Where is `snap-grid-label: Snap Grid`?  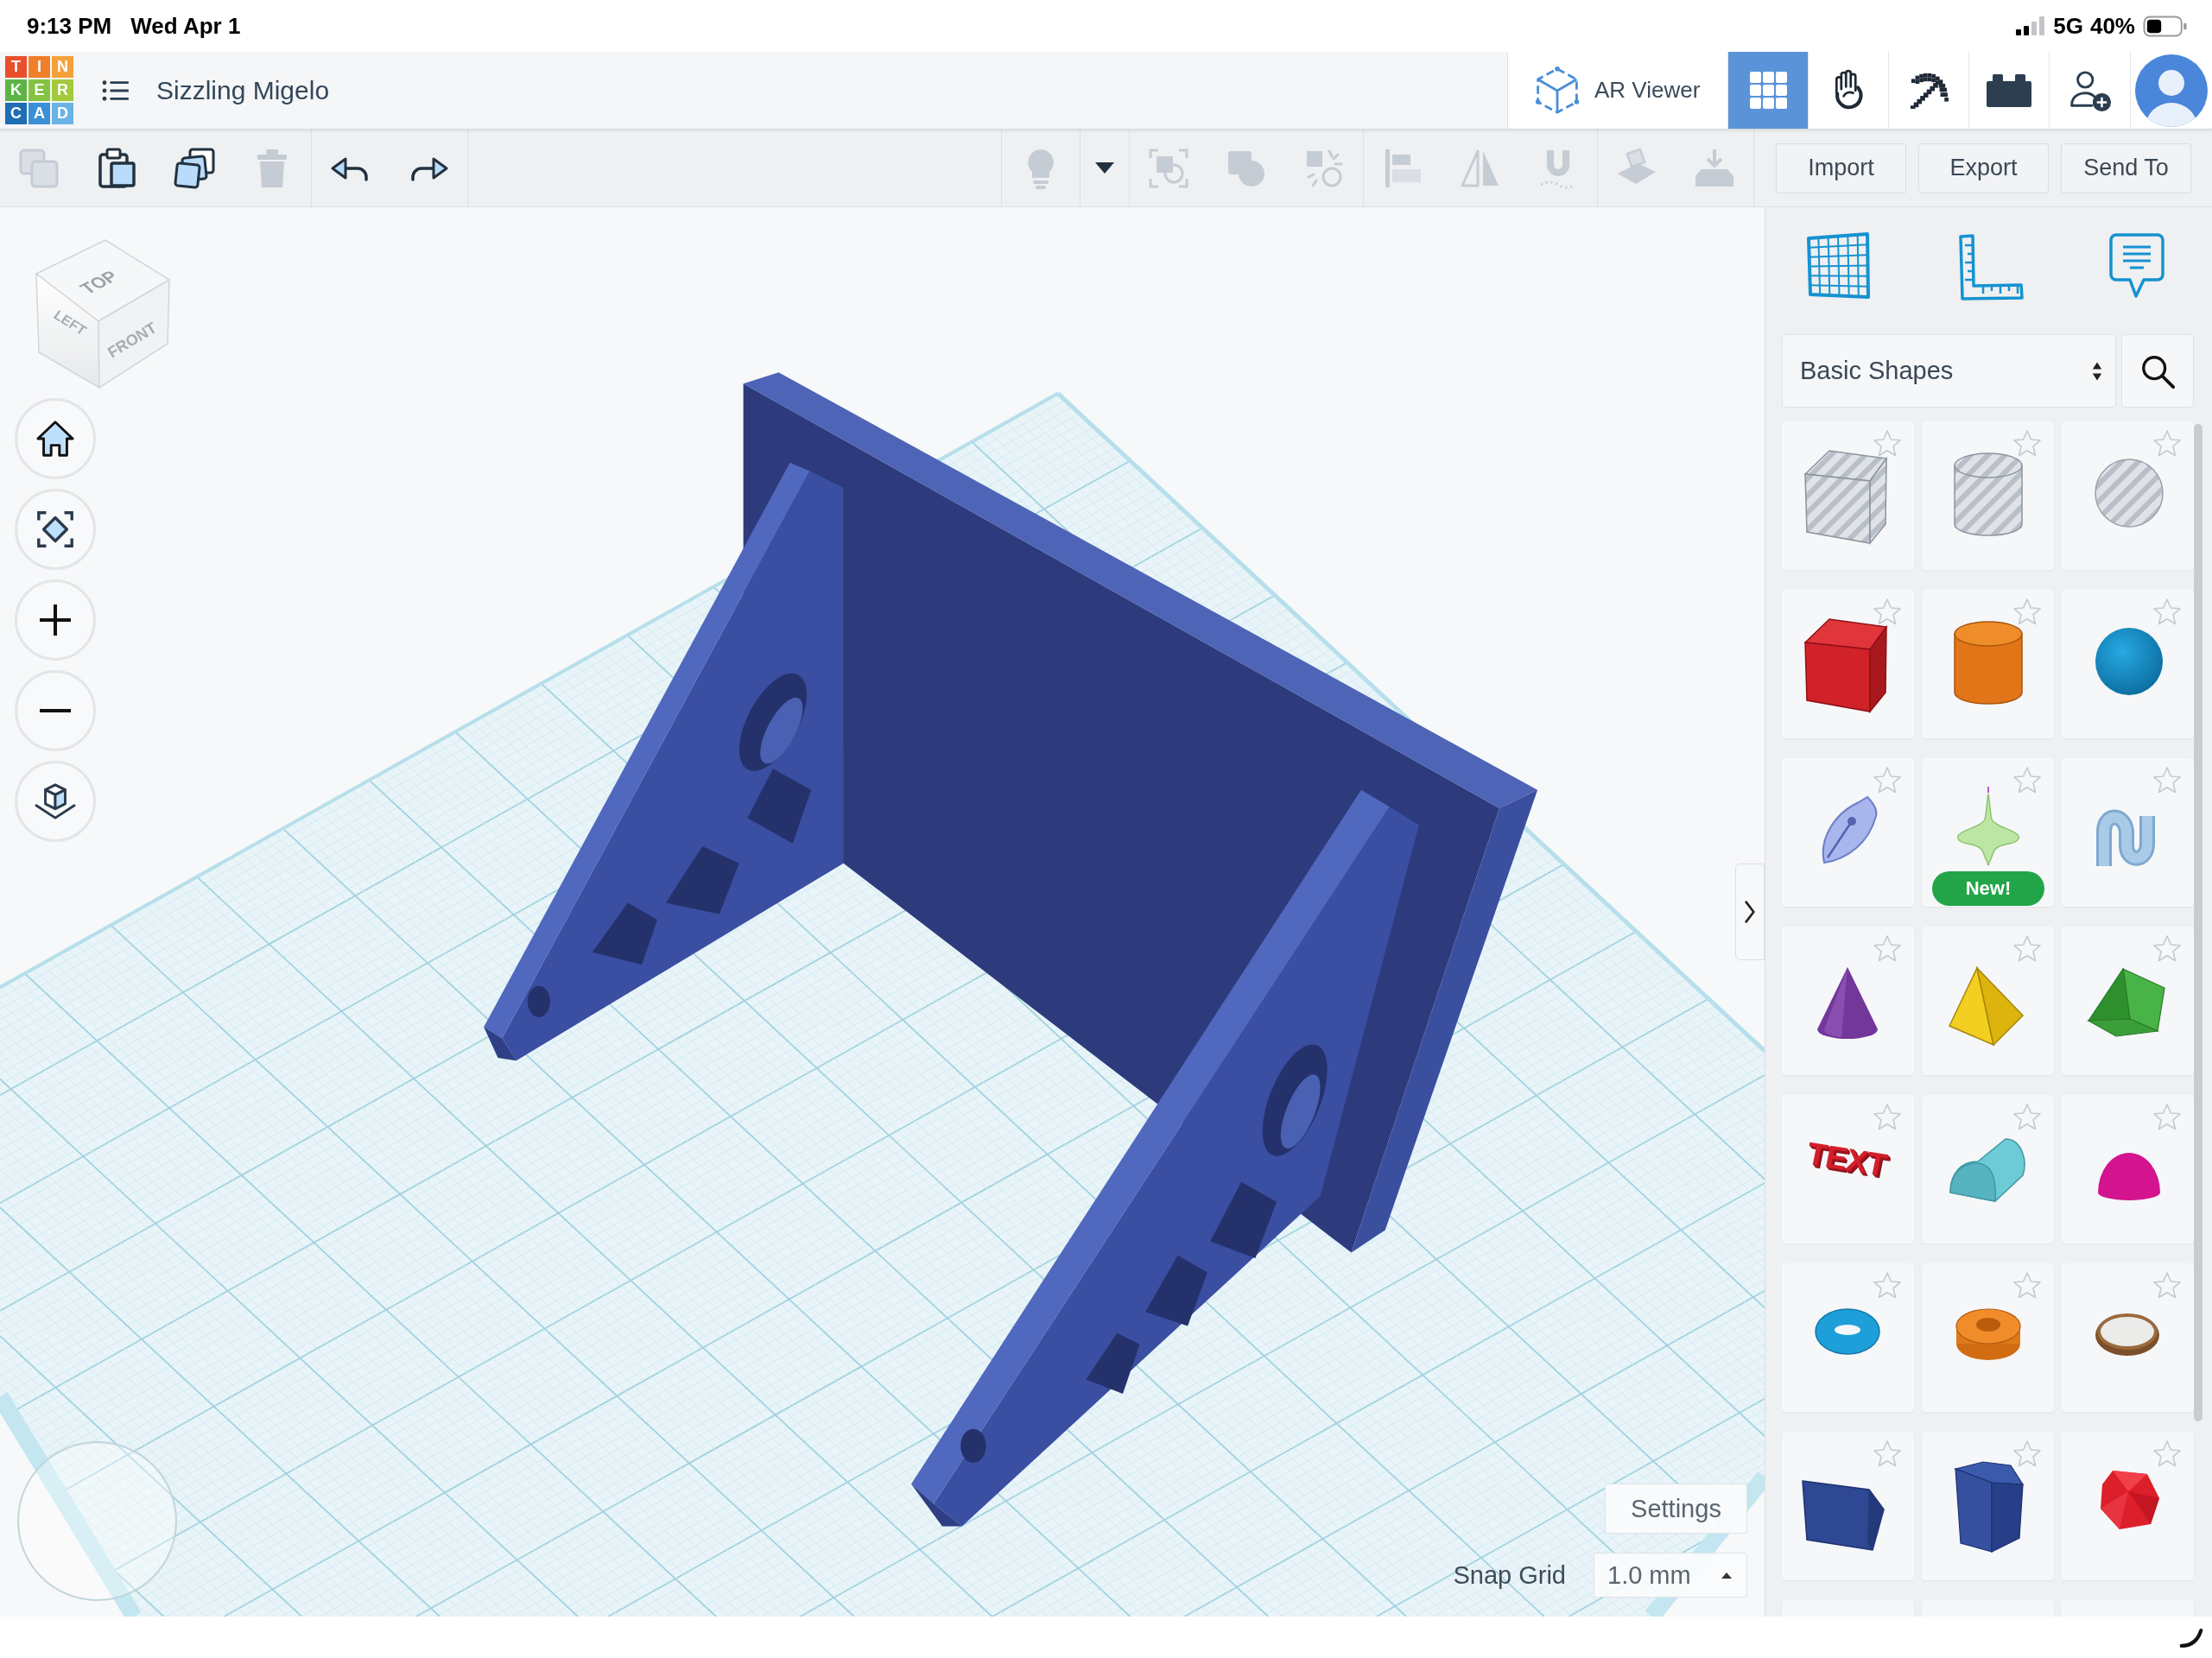 snap-grid-label: Snap Grid is located at coordinates (1509, 1575).